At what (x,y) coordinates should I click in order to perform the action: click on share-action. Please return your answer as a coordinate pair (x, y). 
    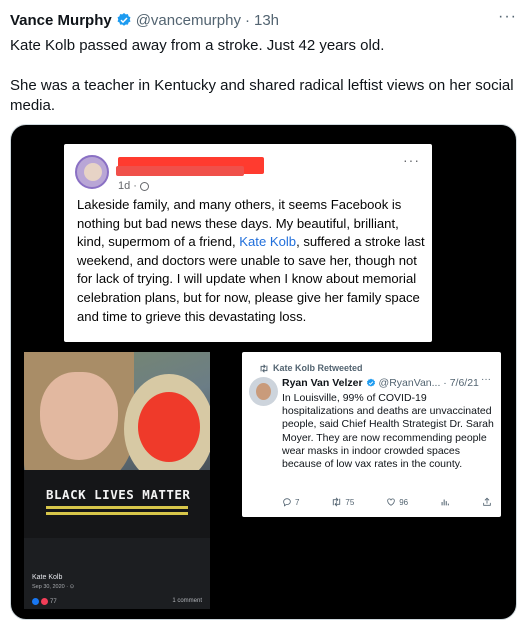
    Looking at the image, I should click on (487, 502).